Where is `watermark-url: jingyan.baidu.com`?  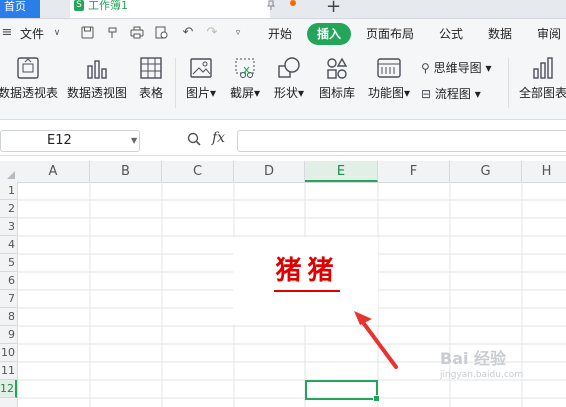
watermark-url: jingyan.baidu.com is located at coordinates (482, 375).